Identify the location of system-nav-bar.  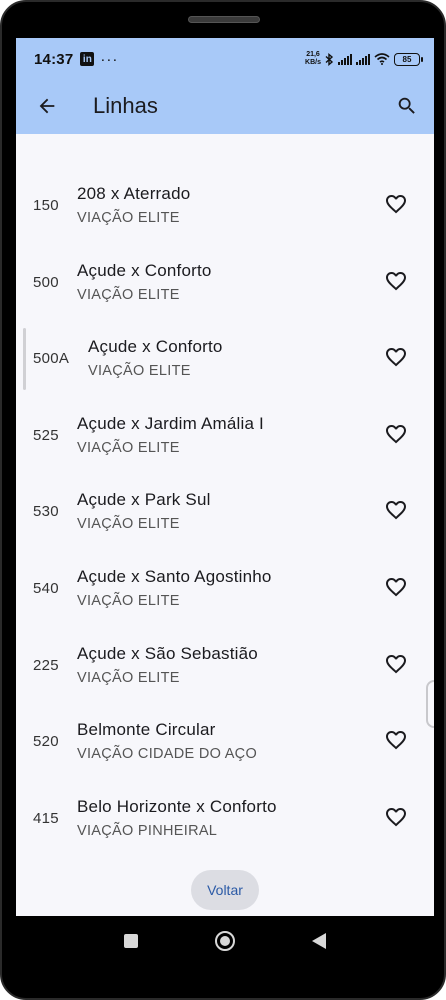
(225, 941).